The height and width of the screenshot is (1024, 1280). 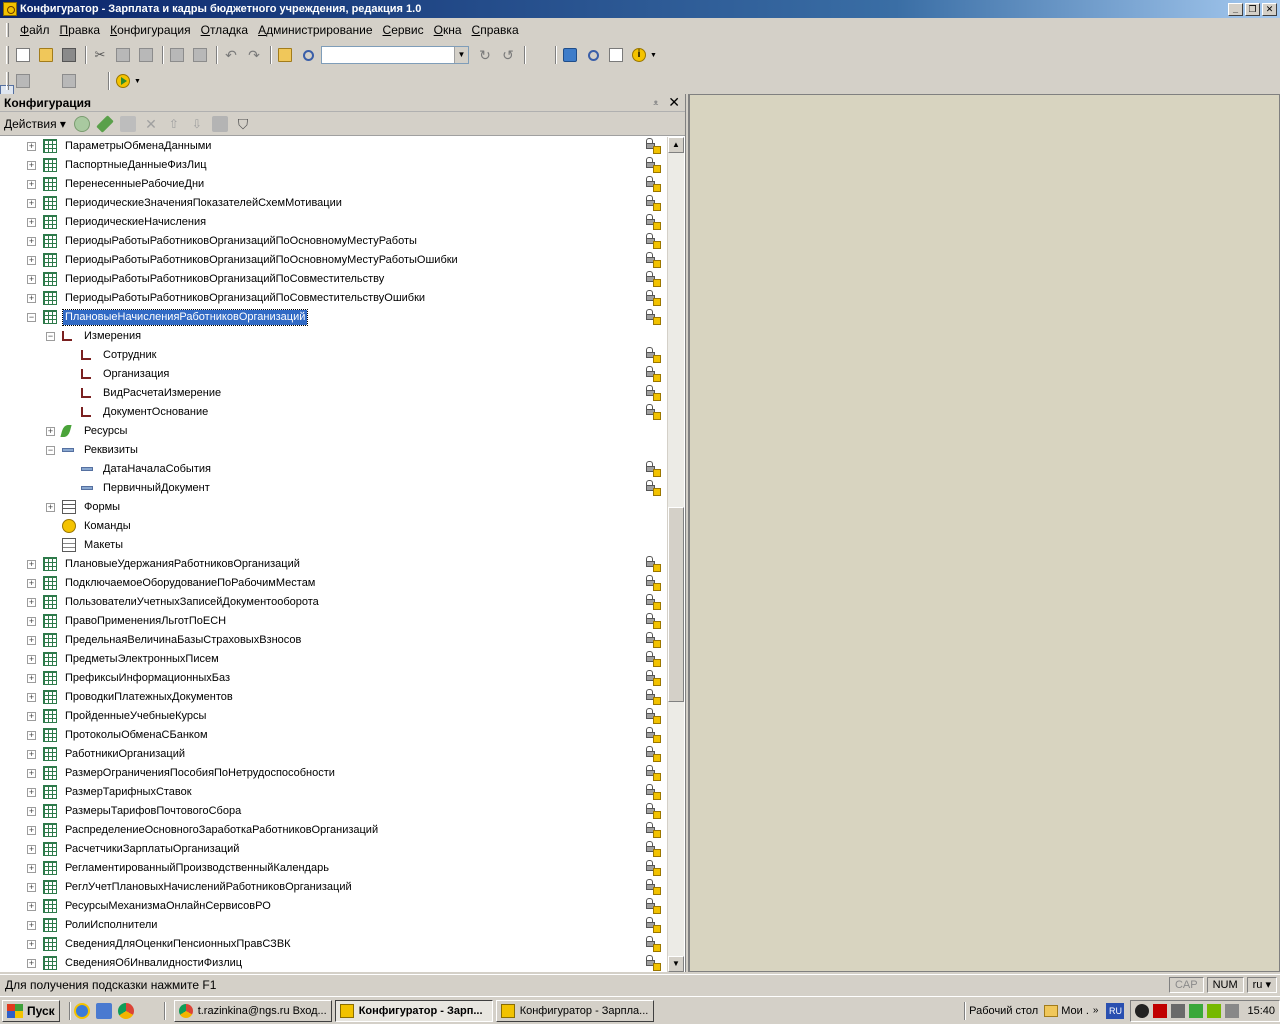 What do you see at coordinates (142, 659) in the screenshot?
I see `tree-item-label: ПредметыЭлектронныхПисем` at bounding box center [142, 659].